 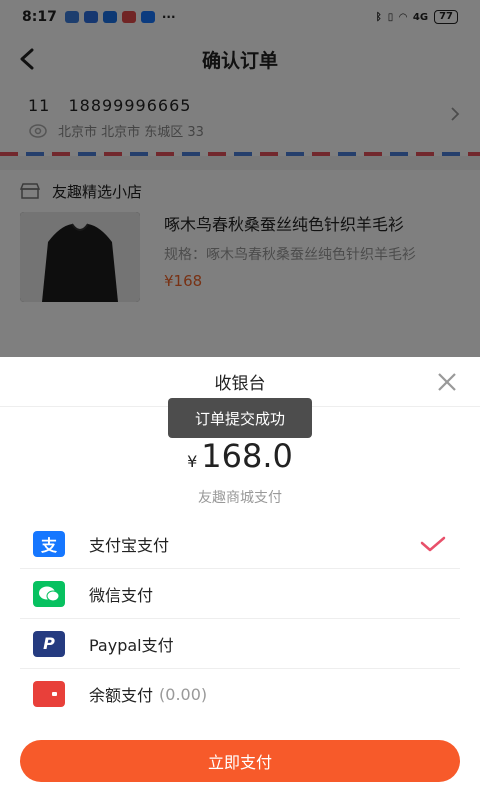 What do you see at coordinates (49, 643) in the screenshot?
I see `paypal-icon: P` at bounding box center [49, 643].